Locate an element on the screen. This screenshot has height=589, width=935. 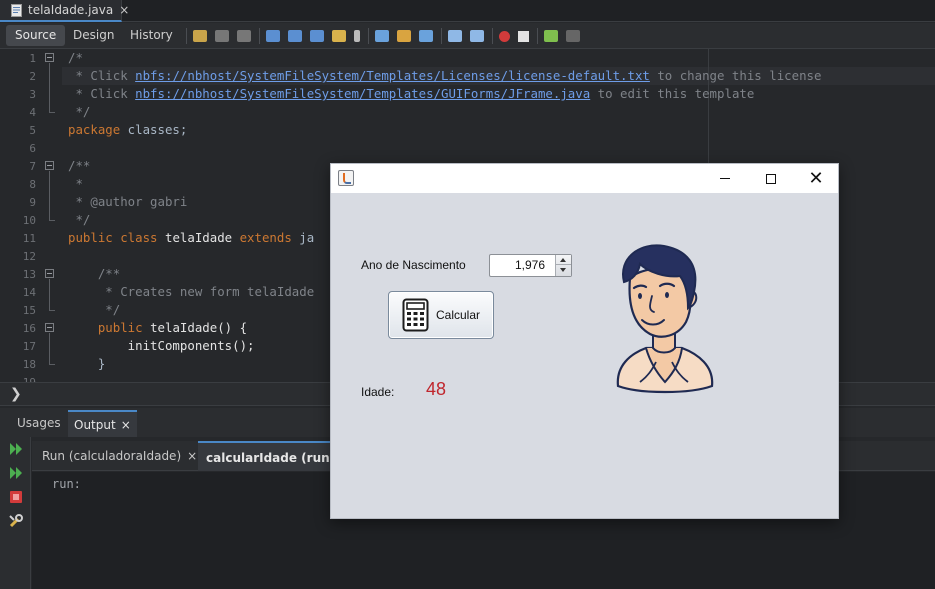
line-number: 12 is located at coordinates (29, 256).